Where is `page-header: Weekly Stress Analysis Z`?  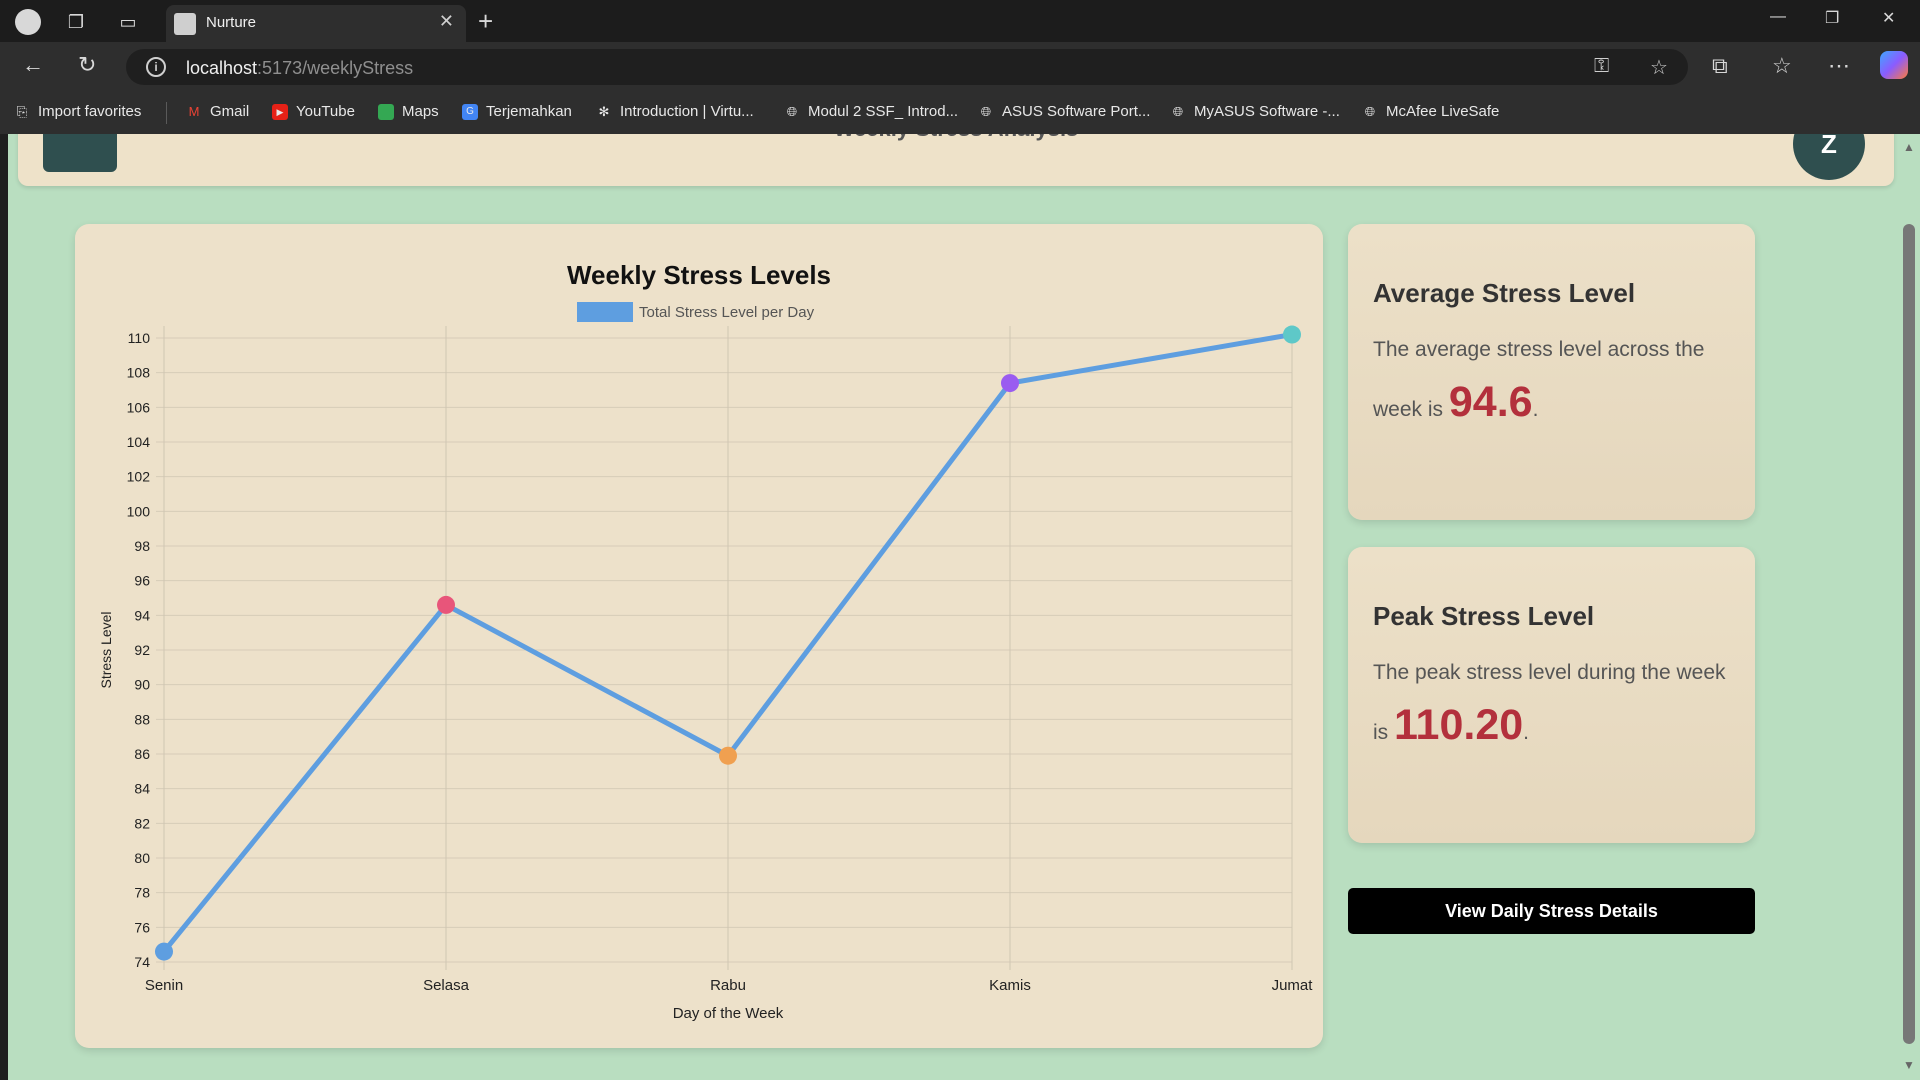
page-header: Weekly Stress Analysis Z is located at coordinates (956, 160).